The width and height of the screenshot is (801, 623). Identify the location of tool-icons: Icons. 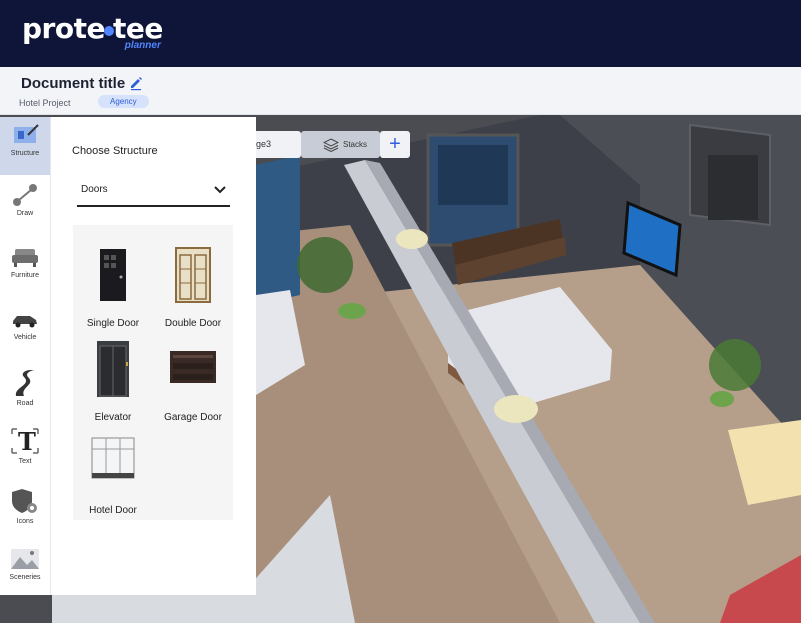
(25, 510).